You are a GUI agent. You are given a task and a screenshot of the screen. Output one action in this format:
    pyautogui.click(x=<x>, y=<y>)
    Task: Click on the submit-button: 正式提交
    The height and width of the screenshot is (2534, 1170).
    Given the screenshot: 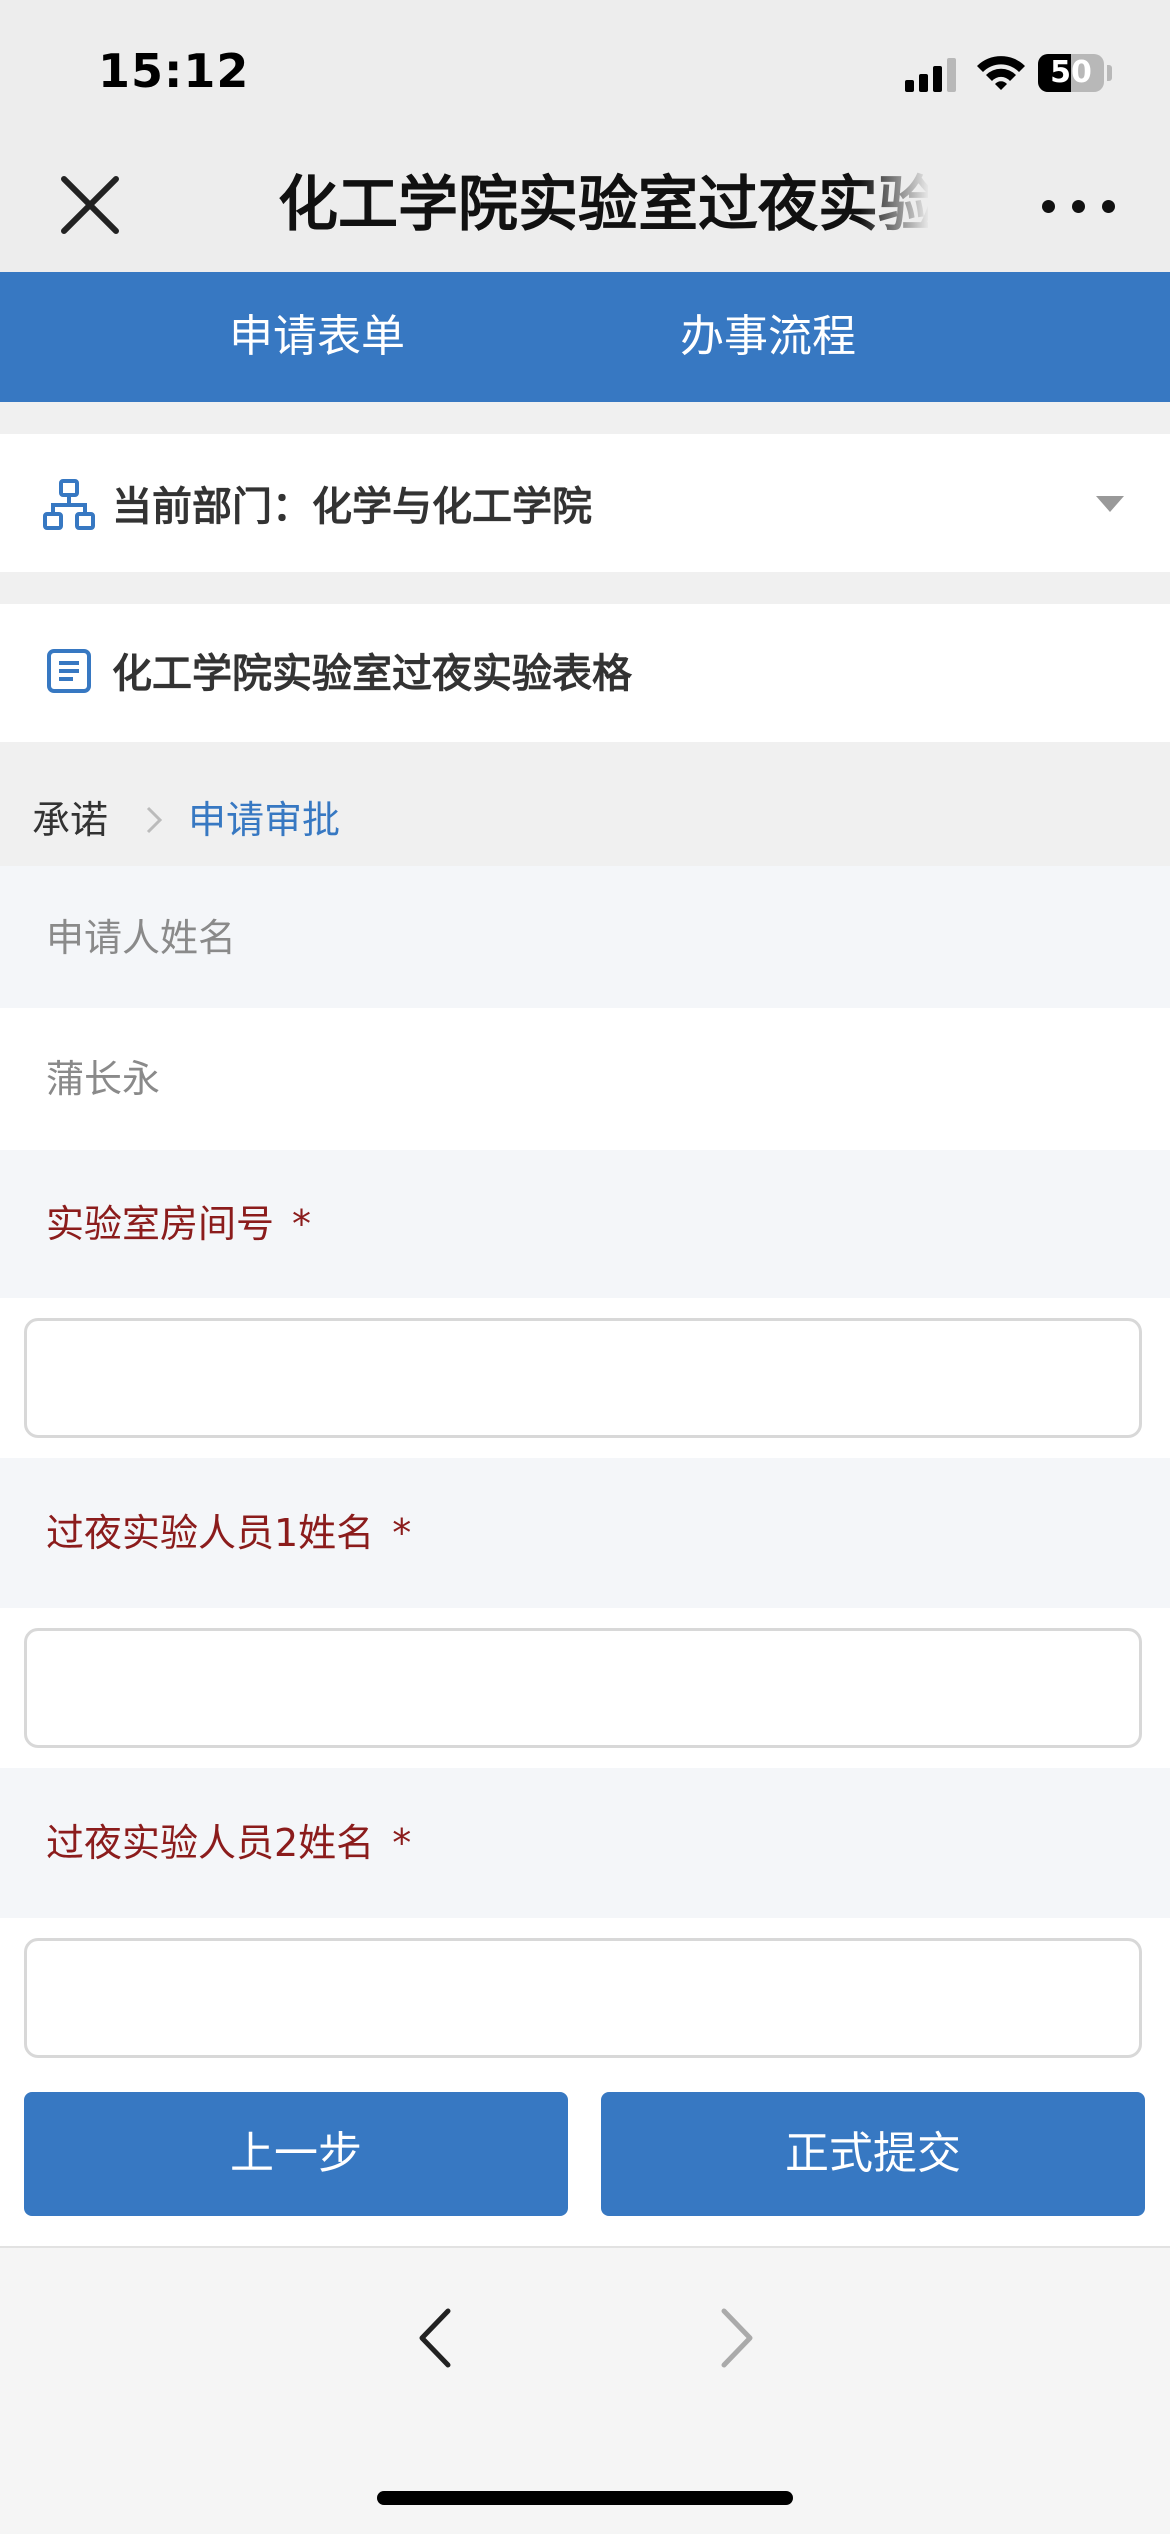 What is the action you would take?
    pyautogui.click(x=873, y=2154)
    